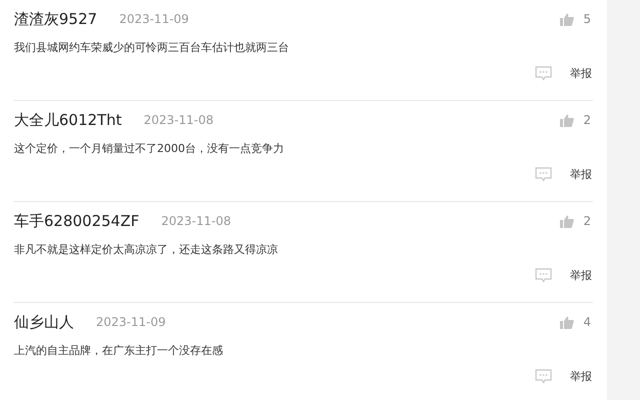 Image resolution: width=640 pixels, height=400 pixels. Describe the element at coordinates (146, 249) in the screenshot. I see `comment-text: 非凡不就是这样定价太高凉凉了，还走这条路又得凉凉` at that location.